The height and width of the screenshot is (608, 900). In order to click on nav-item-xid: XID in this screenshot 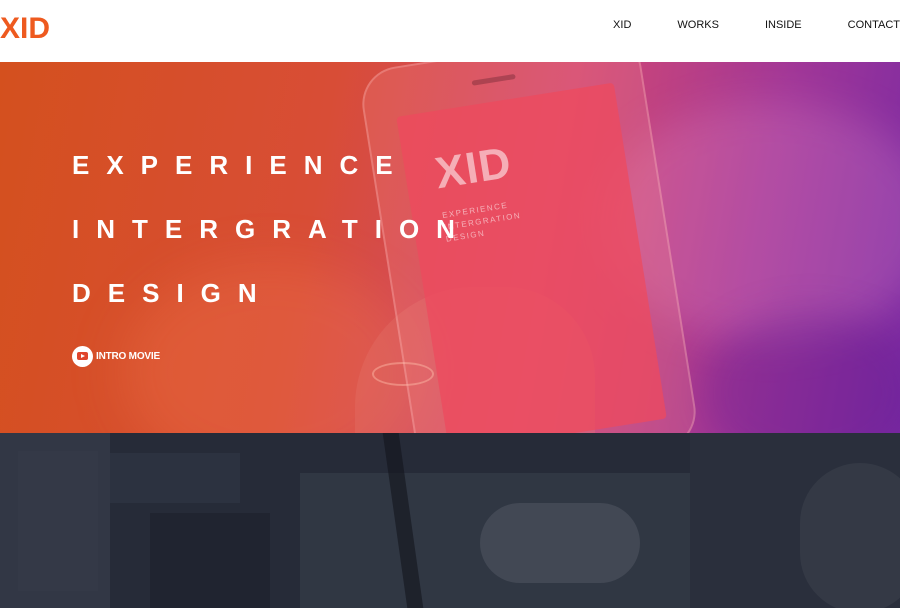, I will do `click(622, 25)`.